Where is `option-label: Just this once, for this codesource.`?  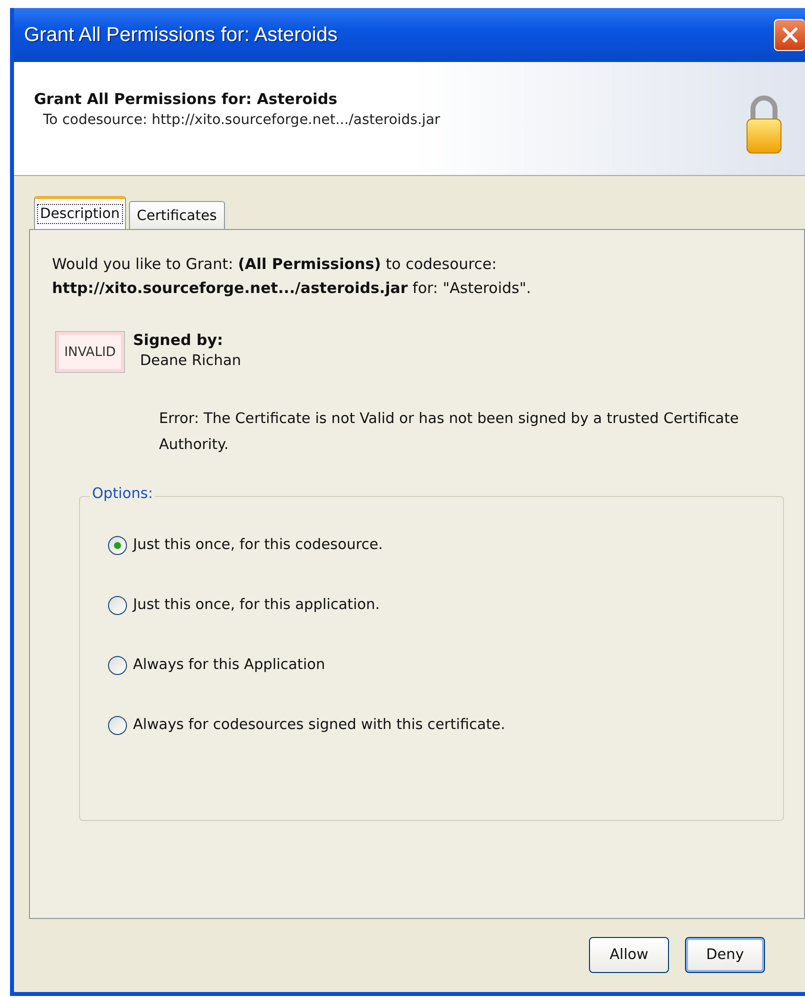 option-label: Just this once, for this codesource. is located at coordinates (258, 545).